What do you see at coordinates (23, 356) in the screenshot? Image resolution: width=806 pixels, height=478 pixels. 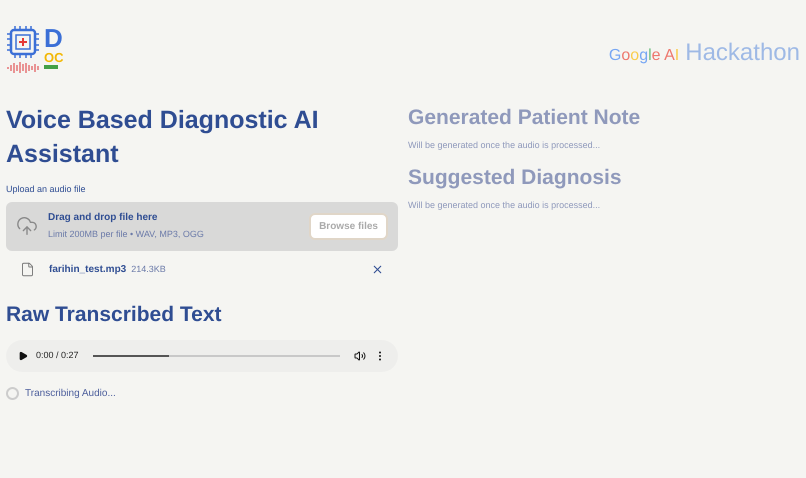 I see `play-icon` at bounding box center [23, 356].